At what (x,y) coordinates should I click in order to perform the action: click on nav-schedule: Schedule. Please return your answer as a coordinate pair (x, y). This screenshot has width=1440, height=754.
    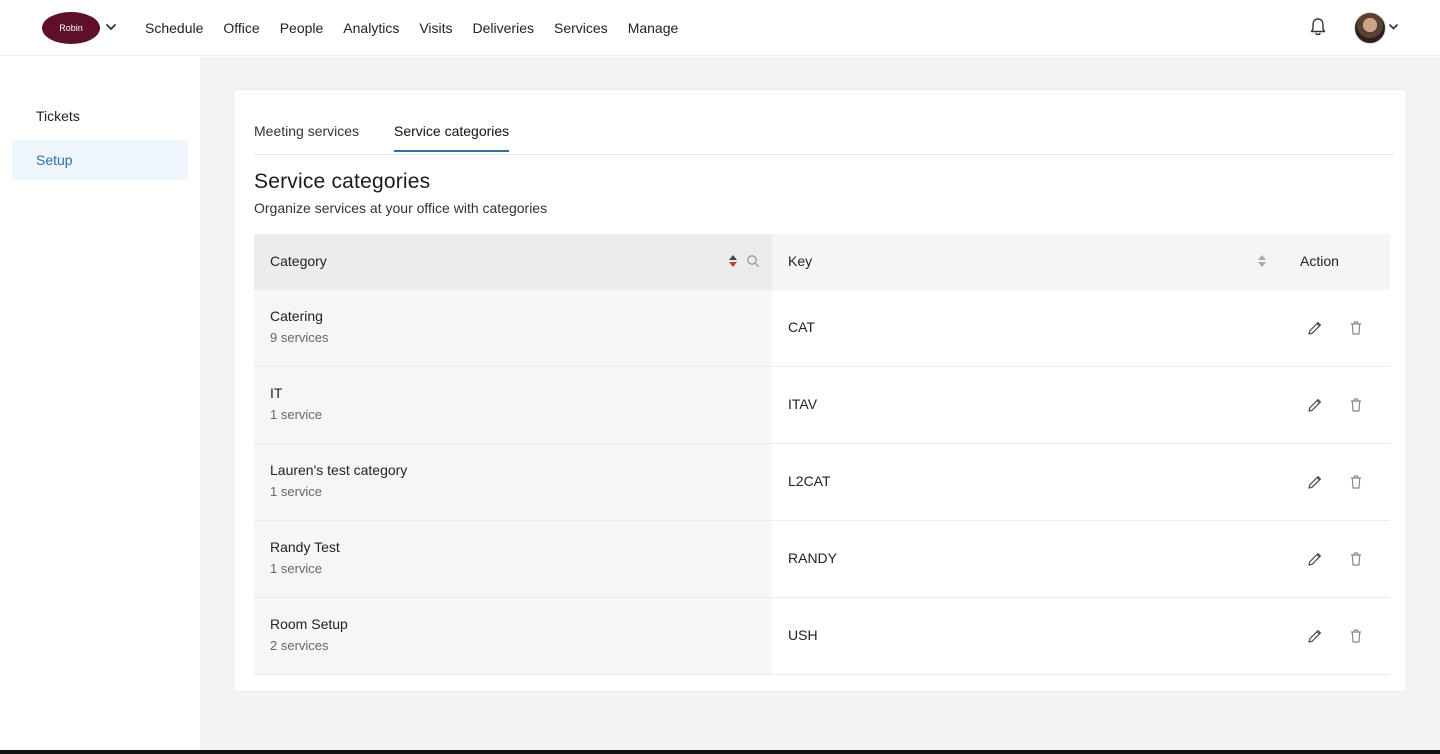
    Looking at the image, I should click on (174, 28).